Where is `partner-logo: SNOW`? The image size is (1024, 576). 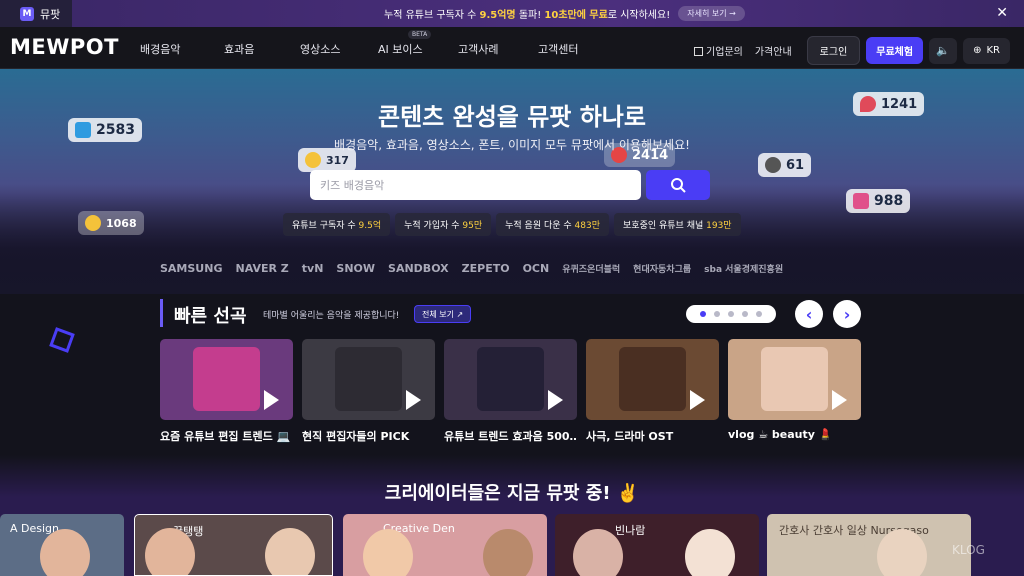 partner-logo: SNOW is located at coordinates (356, 268).